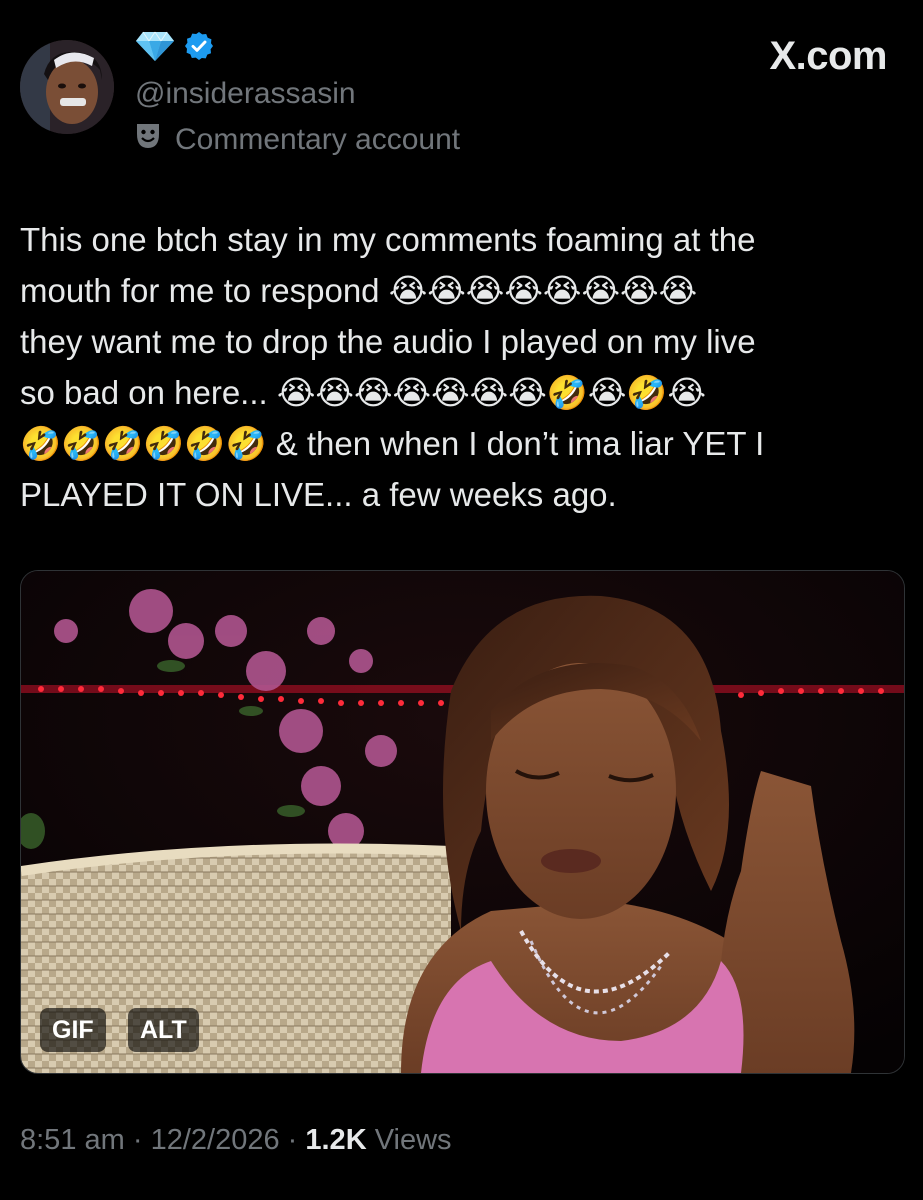 This screenshot has width=923, height=1200. I want to click on verified-badge-icon, so click(199, 48).